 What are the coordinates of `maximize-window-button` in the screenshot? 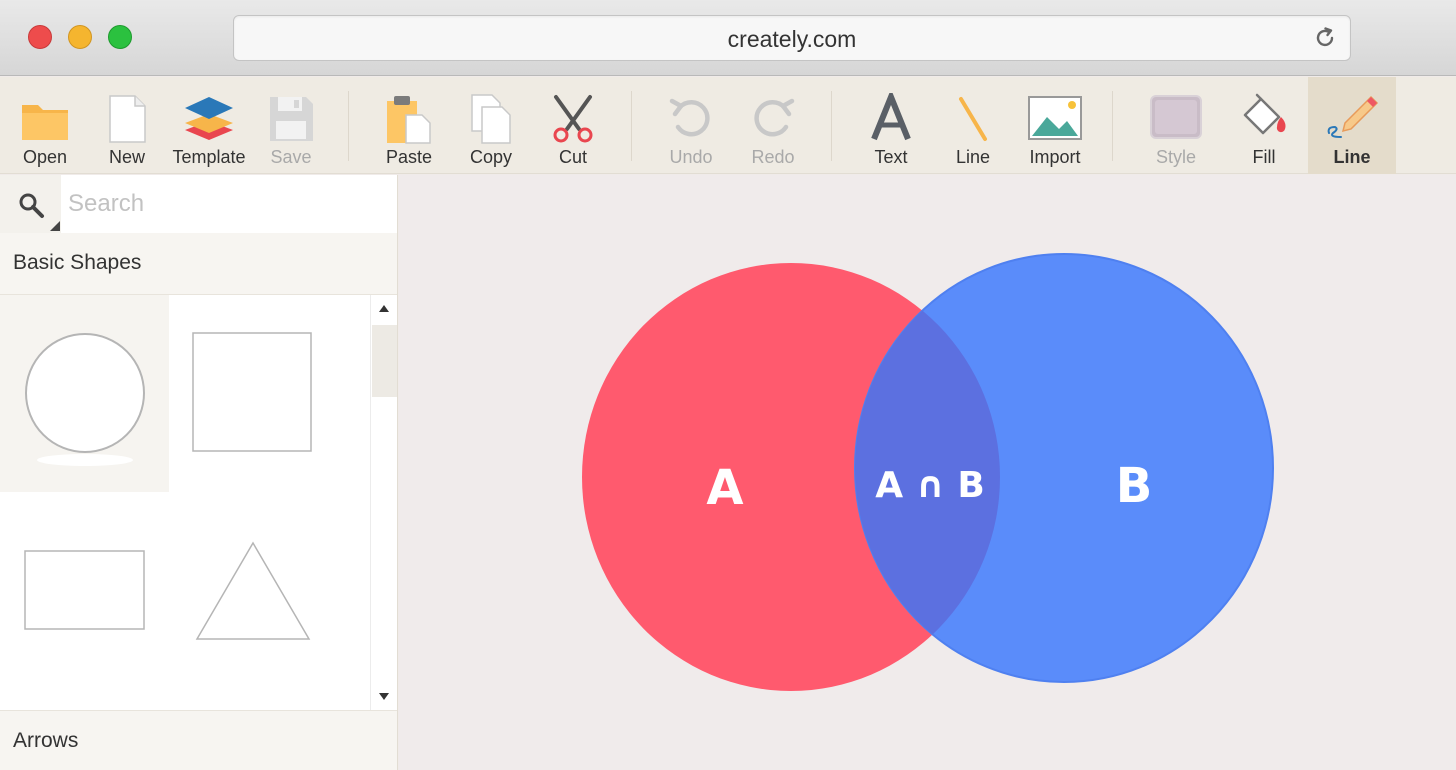 It's located at (120, 37).